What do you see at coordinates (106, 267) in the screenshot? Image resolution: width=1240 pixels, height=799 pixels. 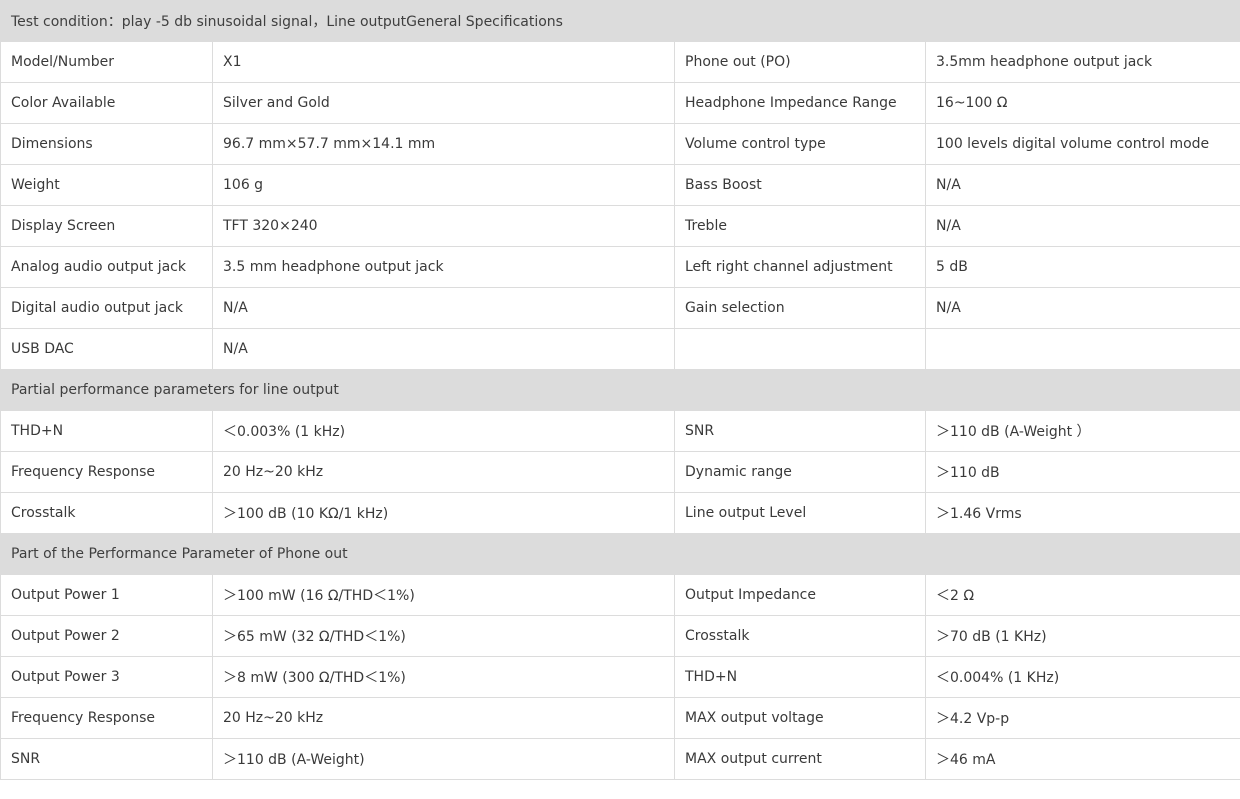 I see `spec-label: Analog audio output jack` at bounding box center [106, 267].